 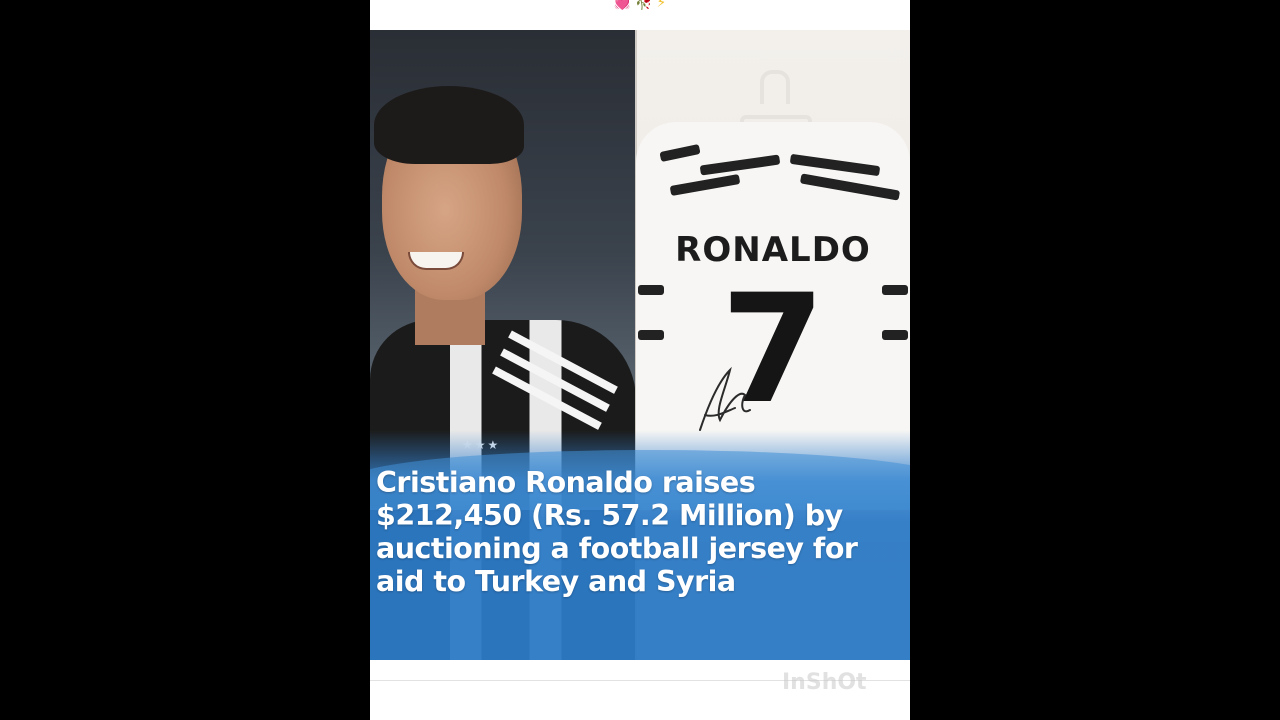 What do you see at coordinates (449, 125) in the screenshot?
I see `player-hair` at bounding box center [449, 125].